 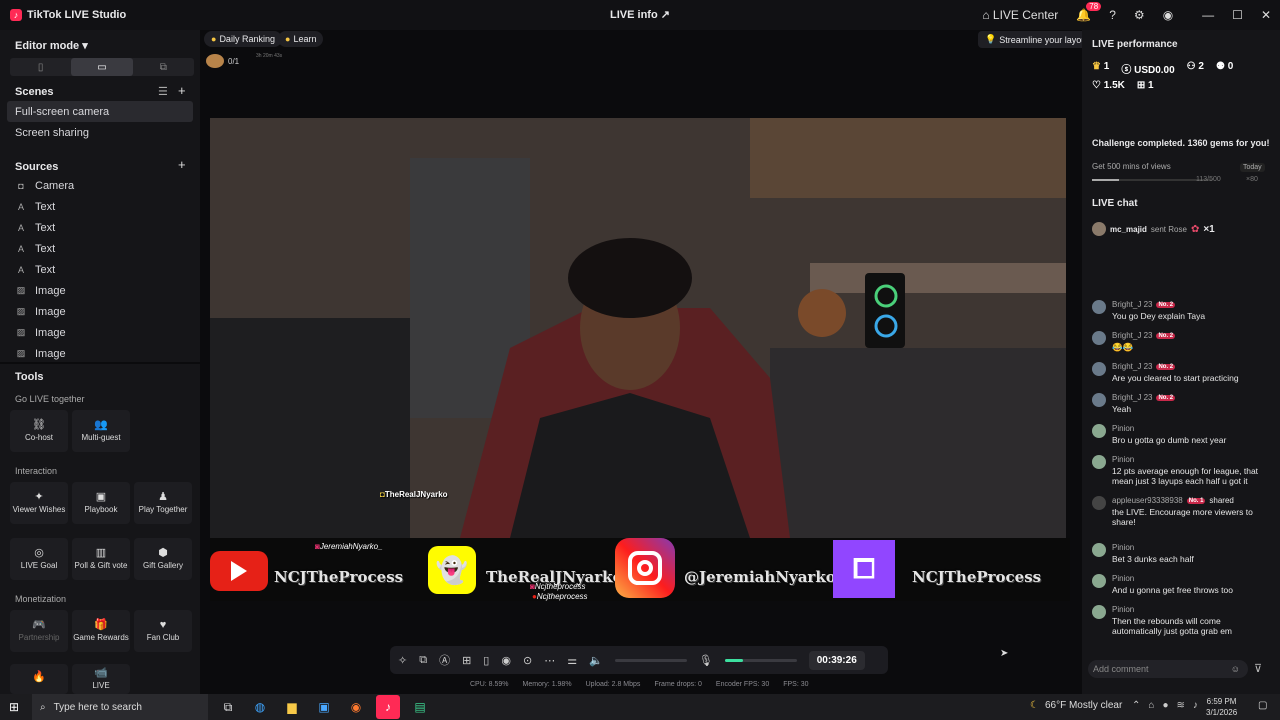 What do you see at coordinates (39, 559) in the screenshot?
I see `live-goal-button: ◎ LIVE Goal` at bounding box center [39, 559].